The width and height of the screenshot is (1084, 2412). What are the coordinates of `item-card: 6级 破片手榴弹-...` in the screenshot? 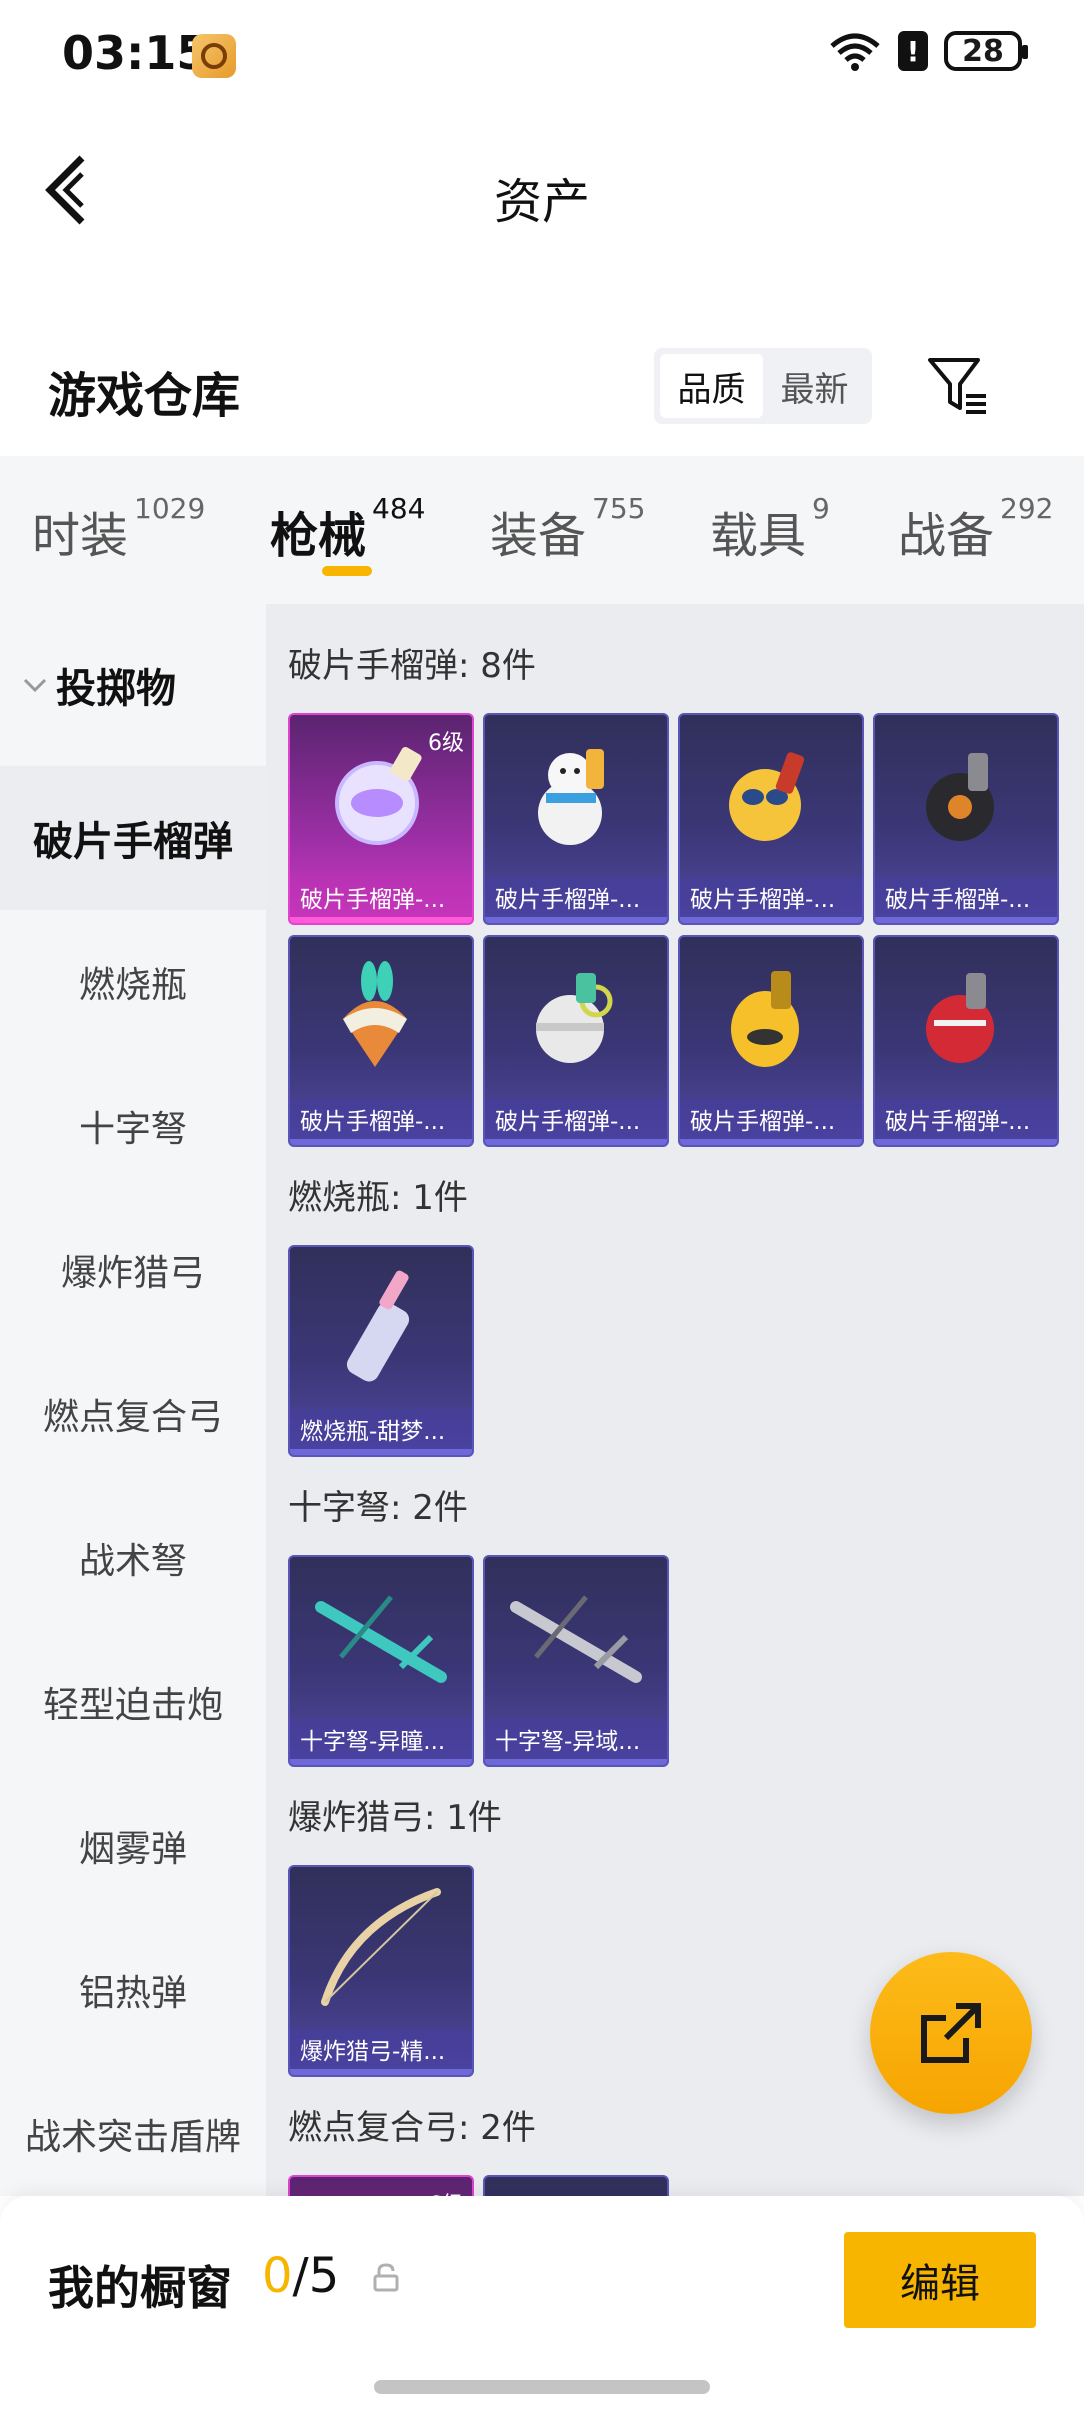 It's located at (381, 819).